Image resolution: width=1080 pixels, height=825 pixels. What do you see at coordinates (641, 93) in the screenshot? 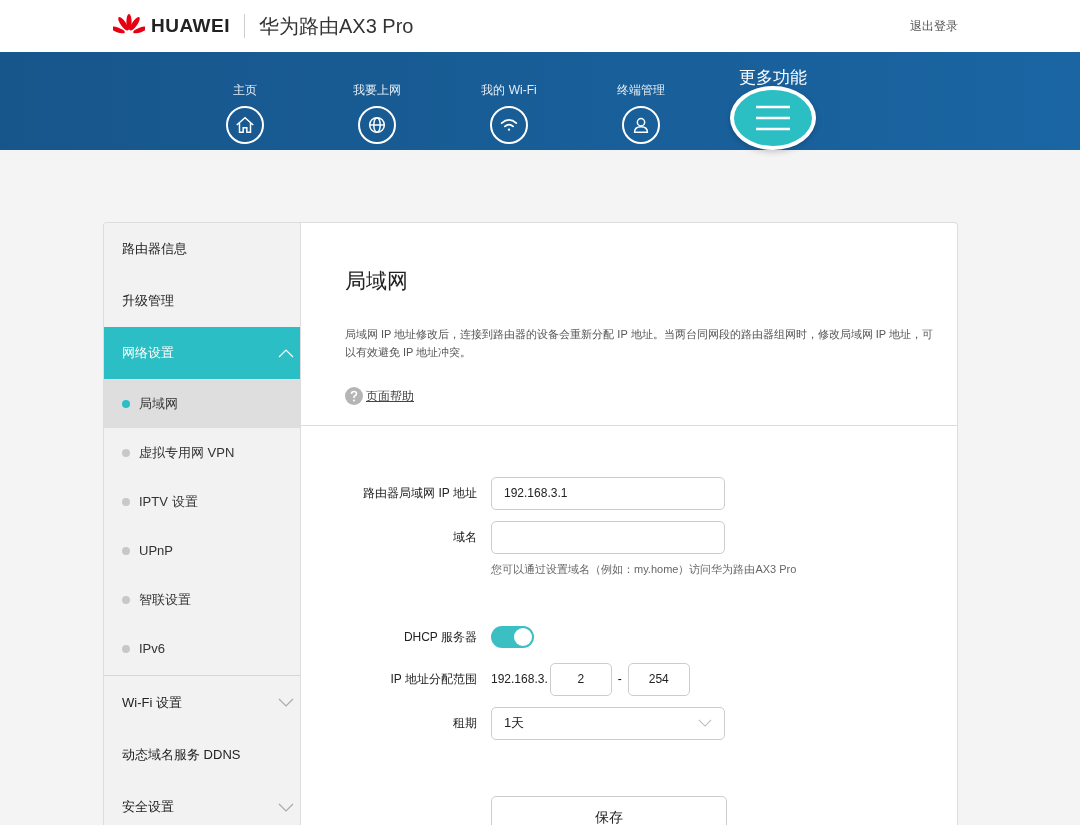
I see `nav-tab-label: 终端管理` at bounding box center [641, 93].